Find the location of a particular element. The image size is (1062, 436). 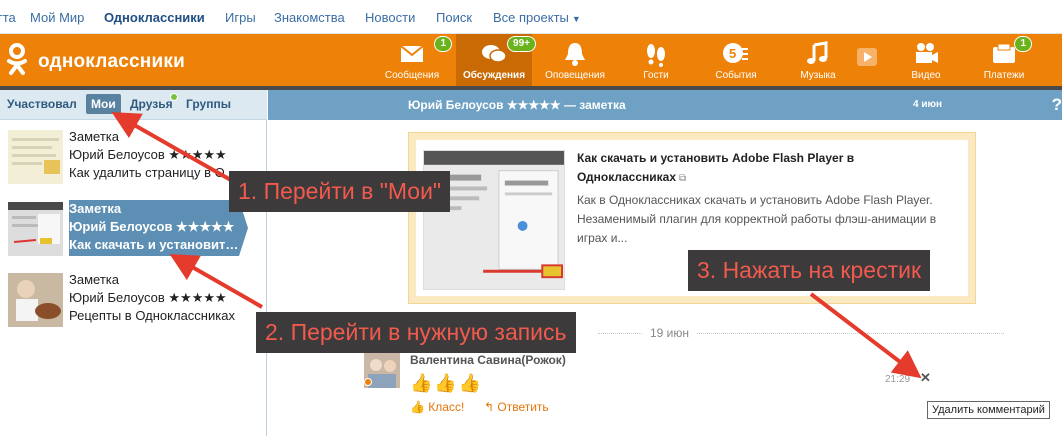

messages-badge: 1 is located at coordinates (443, 44).